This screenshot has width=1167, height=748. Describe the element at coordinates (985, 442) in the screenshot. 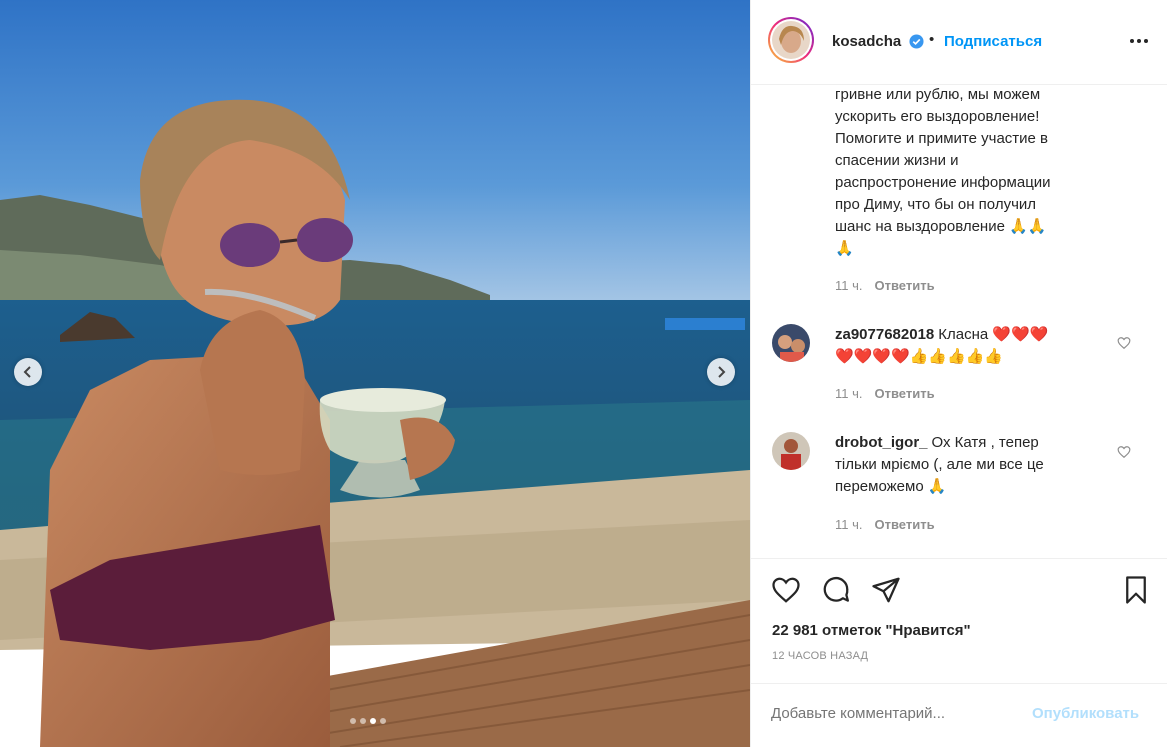

I see `comment-text: Ох Катя , тепер` at that location.